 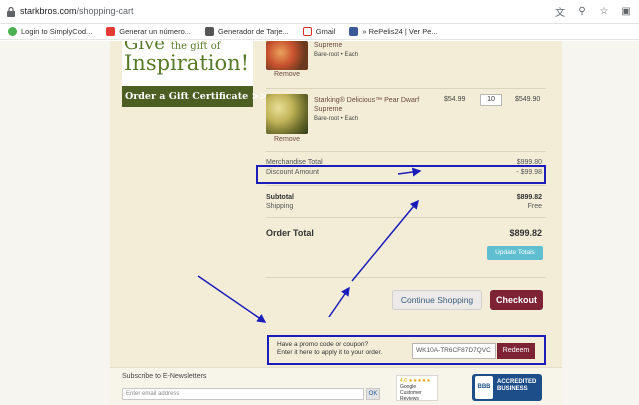 What do you see at coordinates (417, 388) in the screenshot?
I see `google-reviews-badge: 4.6 ★★★★★ Google Customer Reviews` at bounding box center [417, 388].